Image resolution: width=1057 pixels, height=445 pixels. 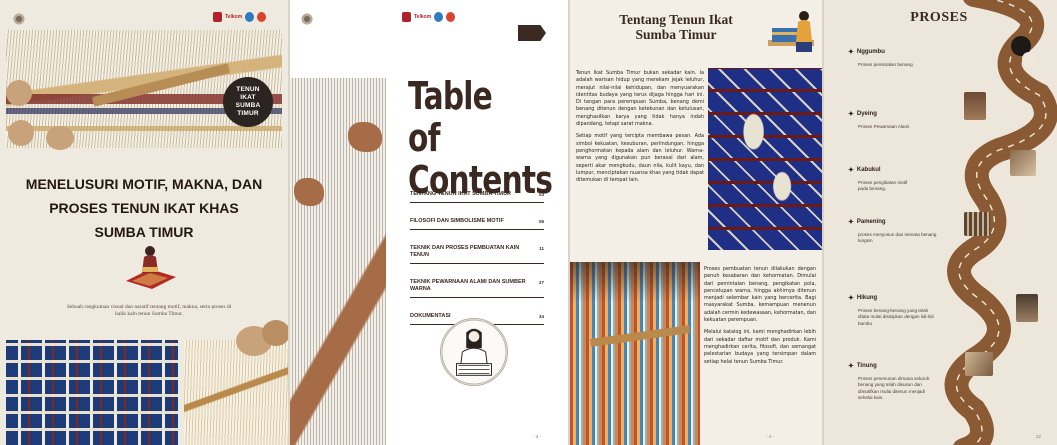 What do you see at coordinates (907, 58) in the screenshot?
I see `process-step: ✦ Nggumbu Proses pemintalan benang` at bounding box center [907, 58].